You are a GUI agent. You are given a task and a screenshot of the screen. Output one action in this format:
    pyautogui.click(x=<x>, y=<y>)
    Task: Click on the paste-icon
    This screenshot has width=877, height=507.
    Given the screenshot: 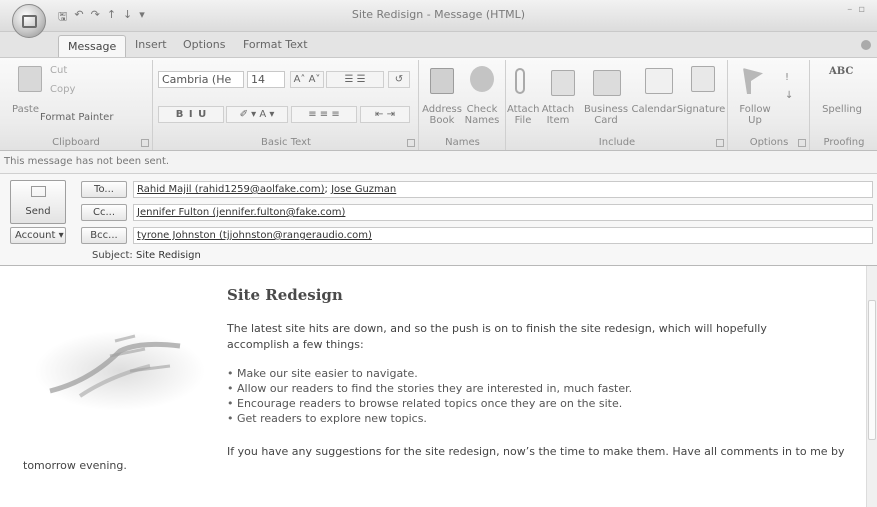 What is the action you would take?
    pyautogui.click(x=30, y=79)
    